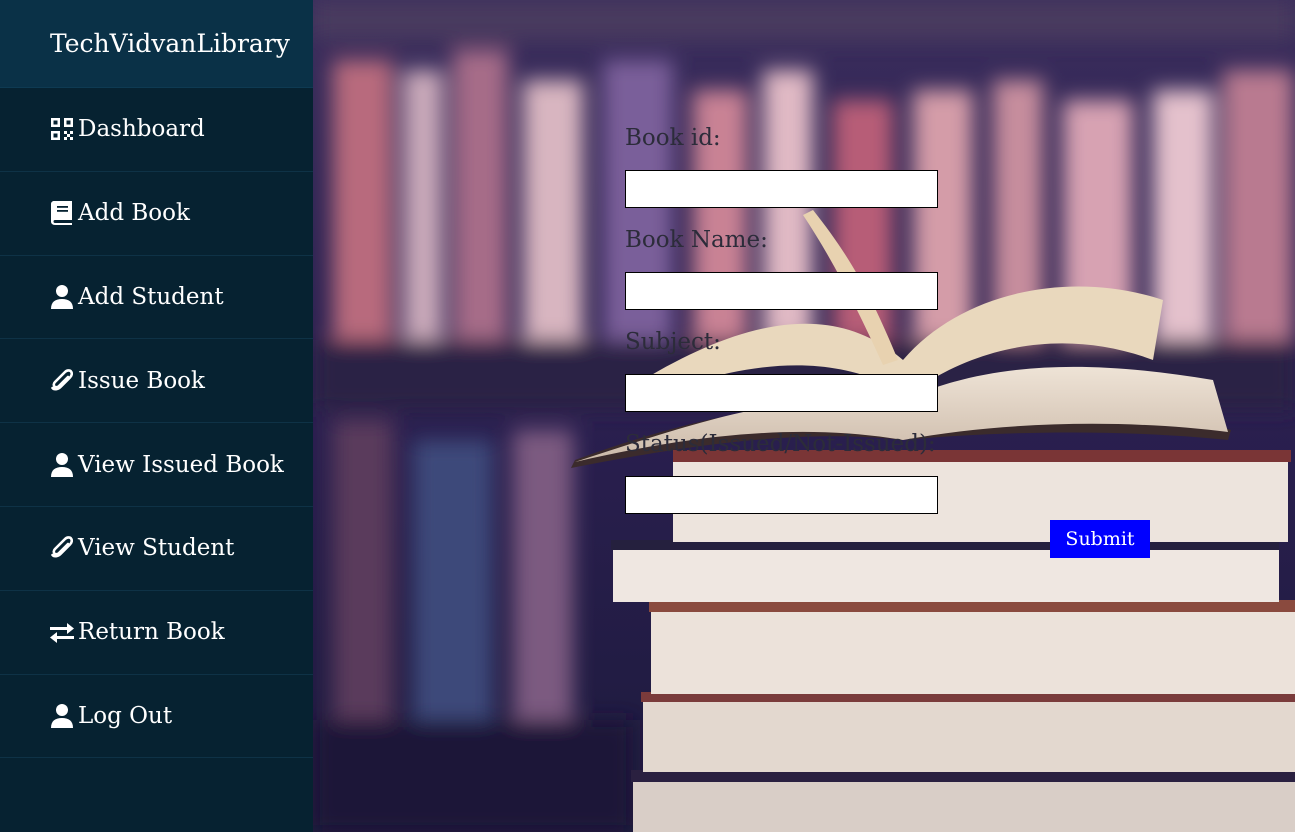 This screenshot has height=832, width=1295. Describe the element at coordinates (673, 342) in the screenshot. I see `subject-label: Subject:` at that location.